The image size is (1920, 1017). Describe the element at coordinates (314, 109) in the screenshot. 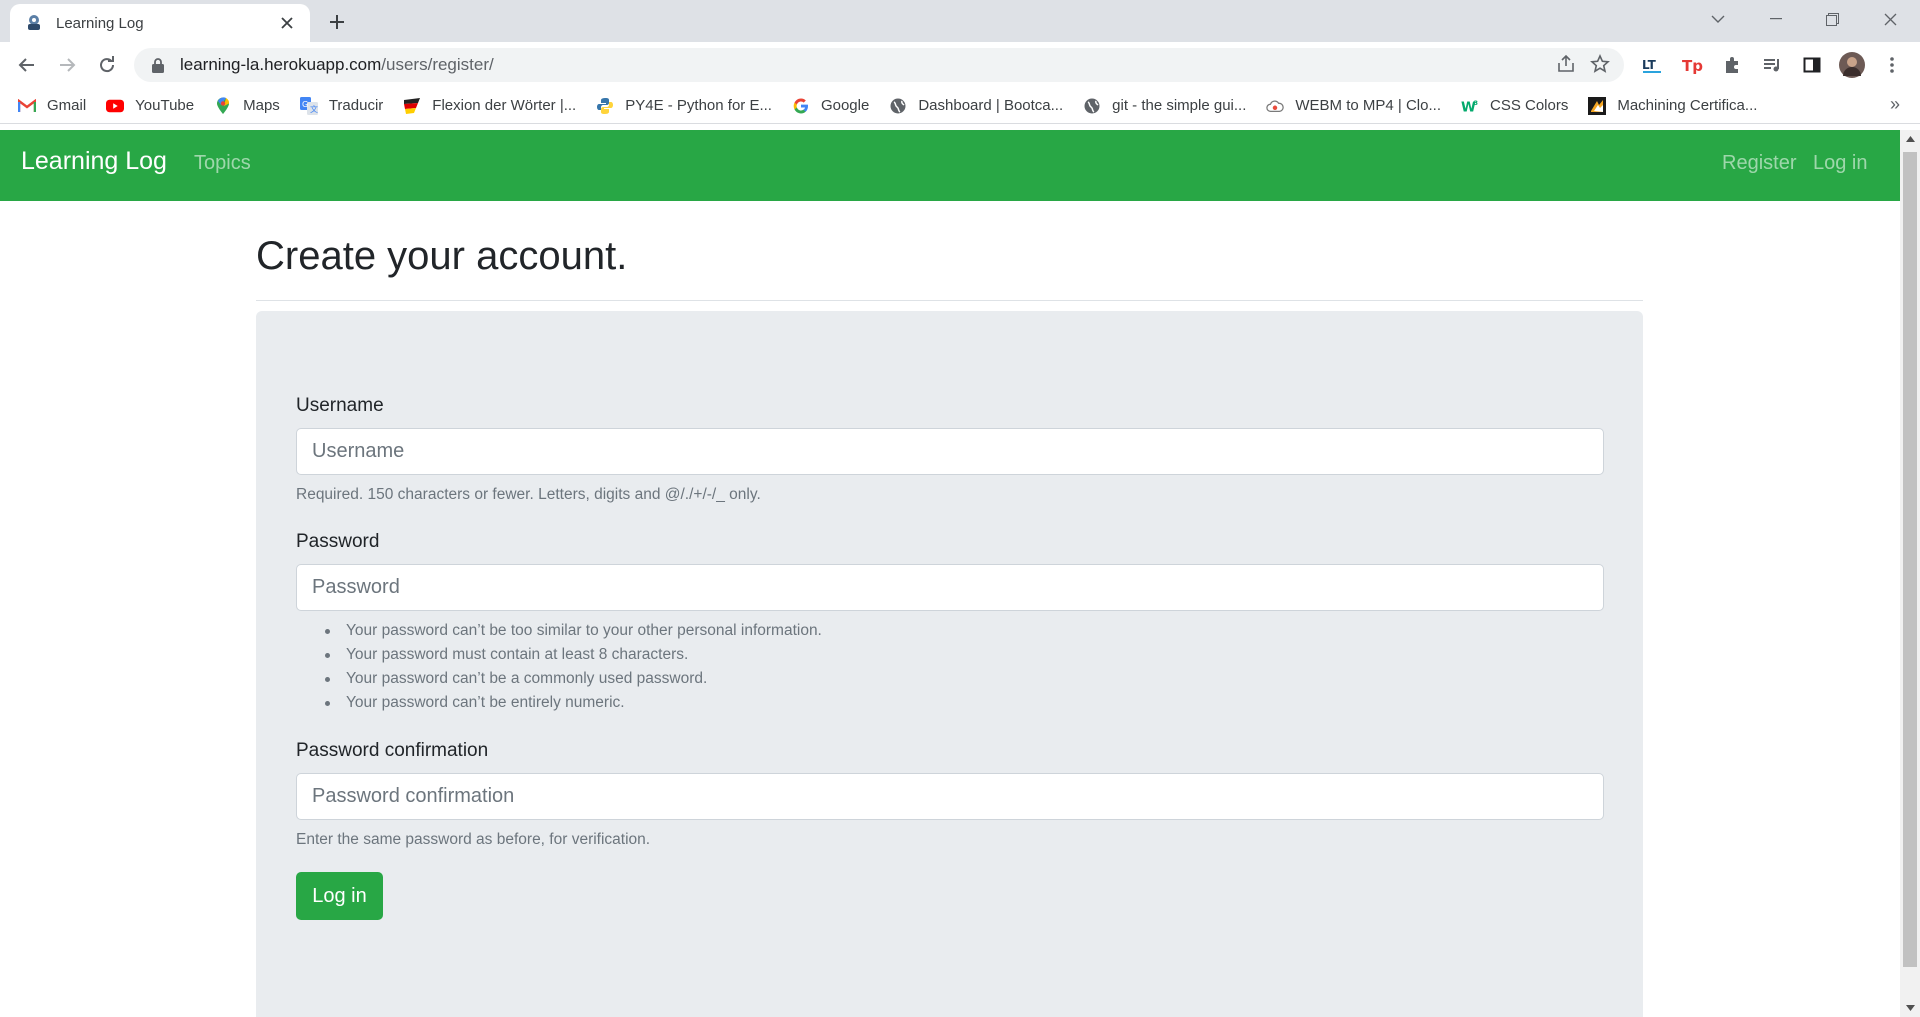

I see `svg-text: 文` at that location.